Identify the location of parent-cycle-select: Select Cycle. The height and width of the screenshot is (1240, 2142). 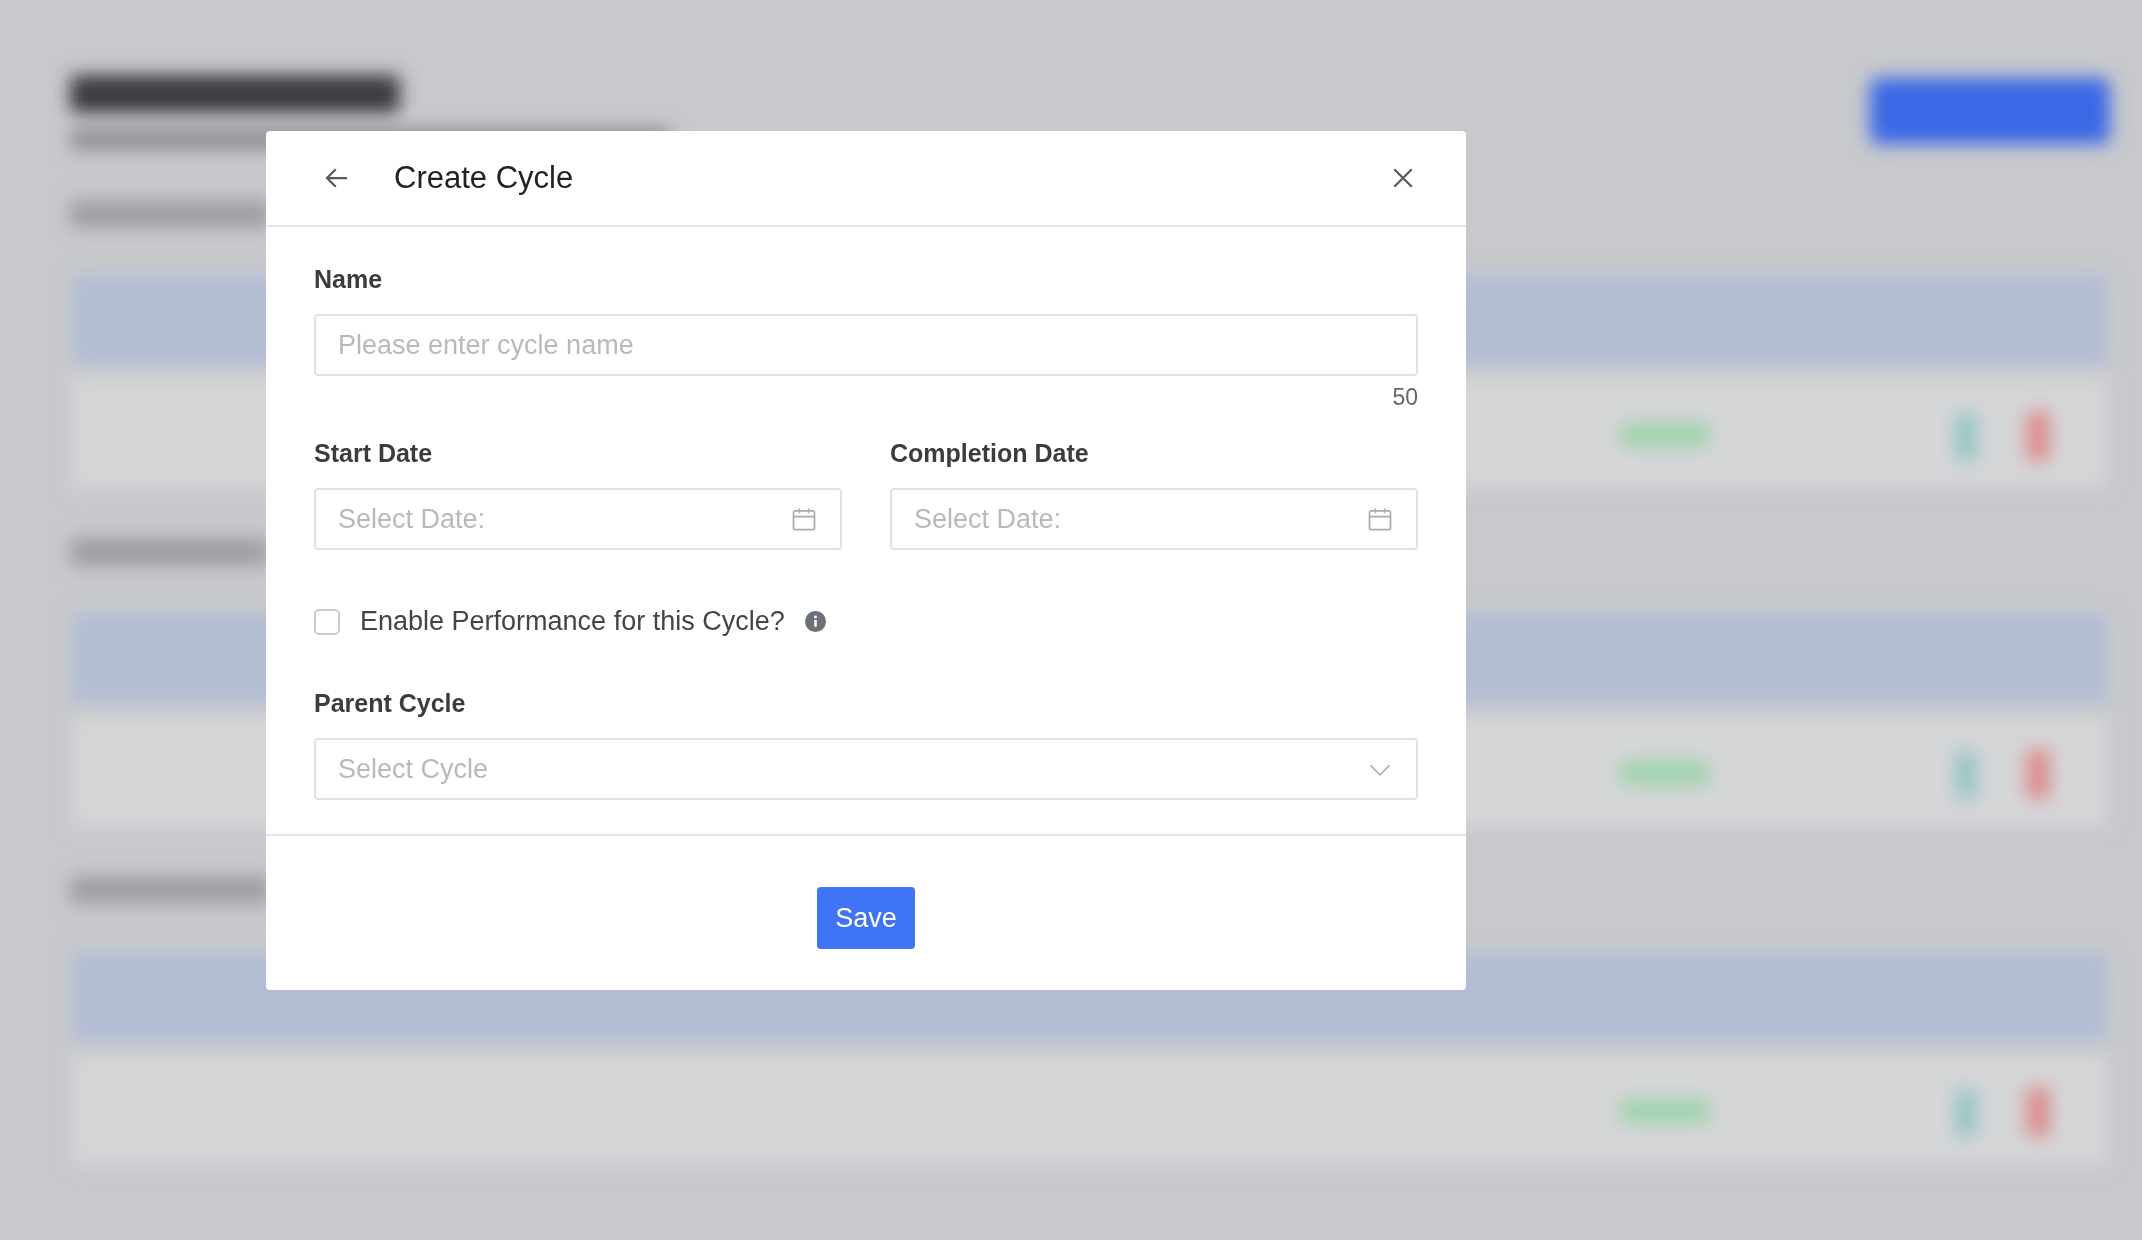
(866, 769).